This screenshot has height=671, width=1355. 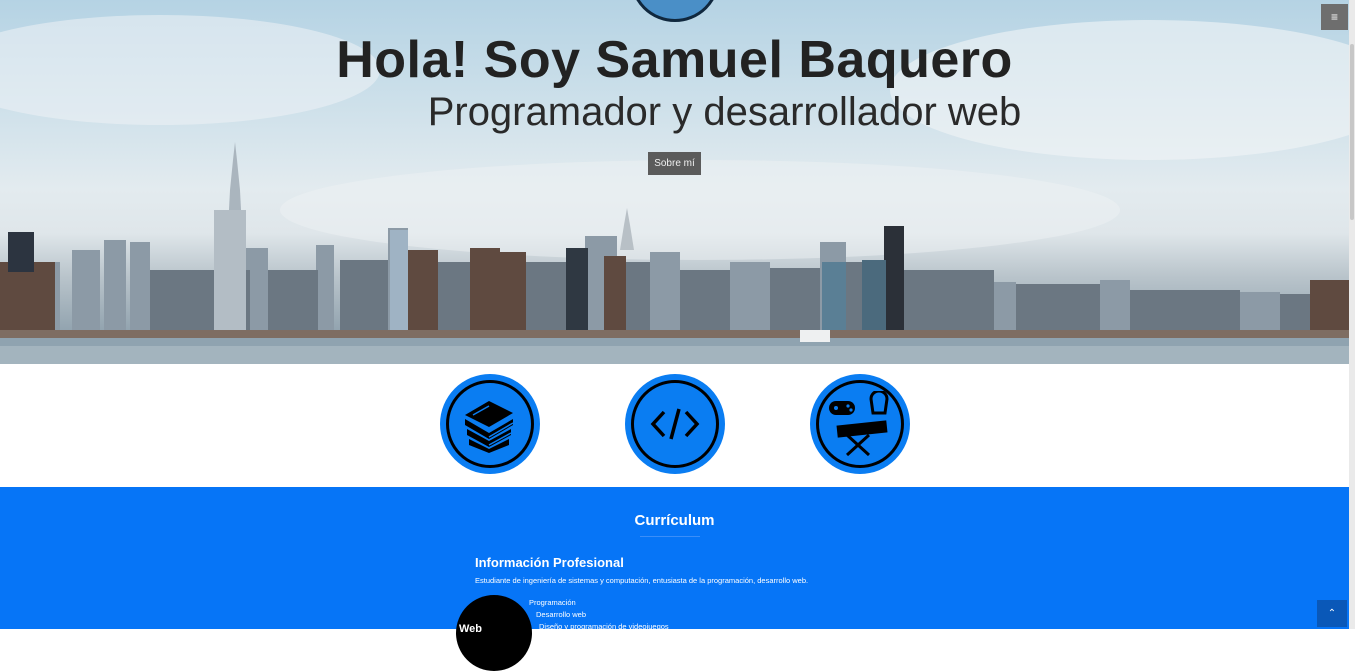 I want to click on hero-title: Hola! Soy Samuel Baquero, so click(x=674, y=60).